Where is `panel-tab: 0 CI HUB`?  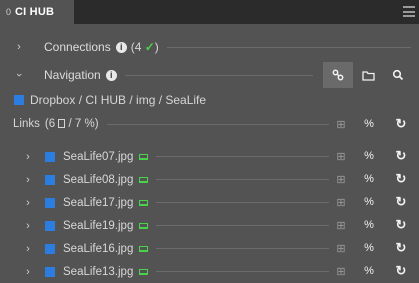 panel-tab: 0 CI HUB is located at coordinates (37, 12).